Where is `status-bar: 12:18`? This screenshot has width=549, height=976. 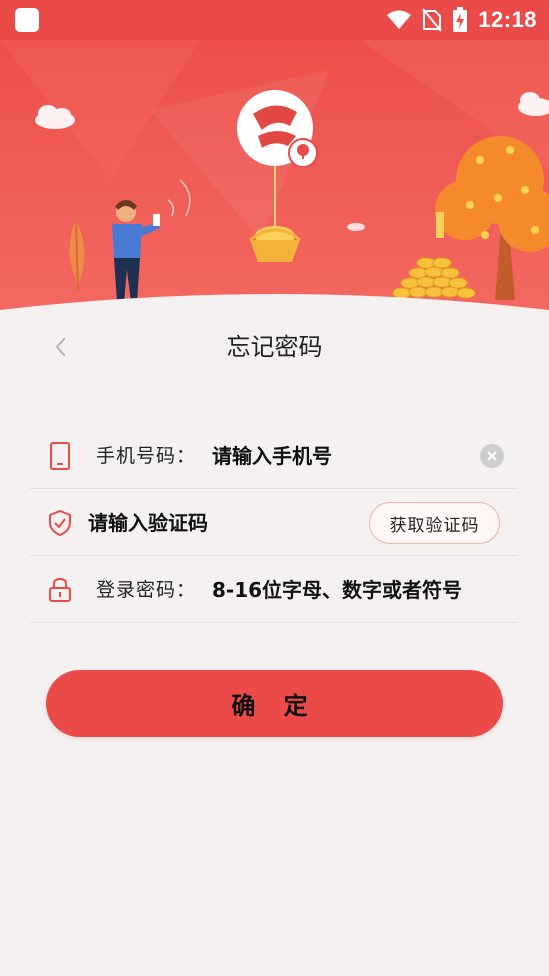
status-bar: 12:18 is located at coordinates (274, 20).